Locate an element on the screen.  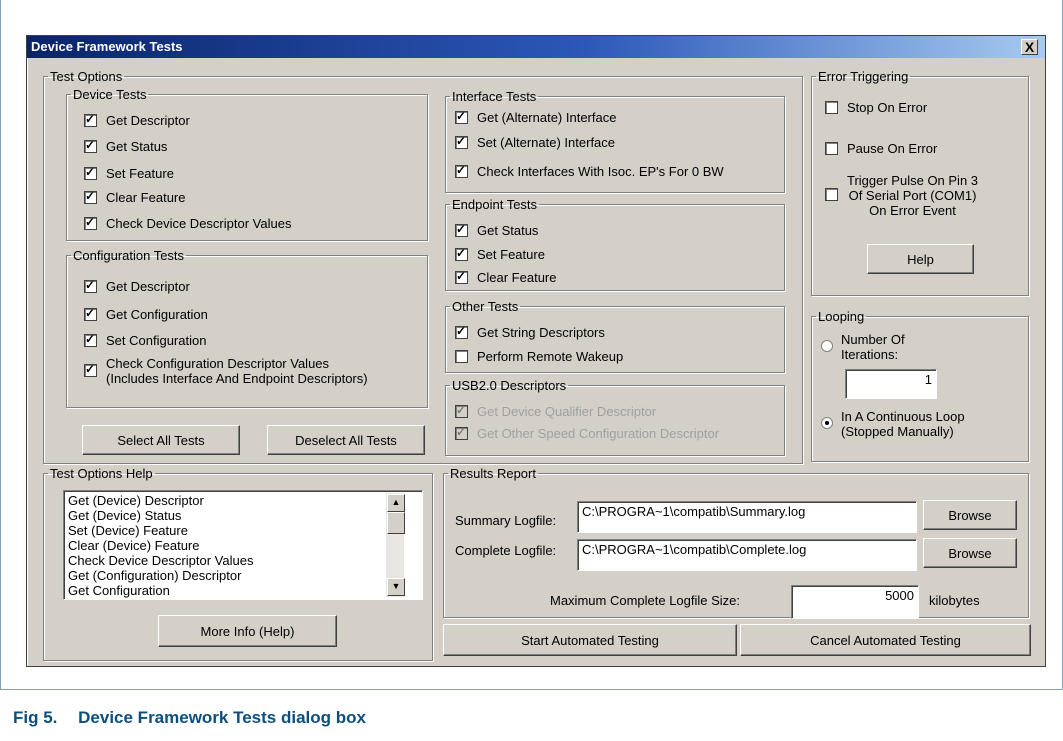
results-report-legend: Results Report is located at coordinates (493, 473).